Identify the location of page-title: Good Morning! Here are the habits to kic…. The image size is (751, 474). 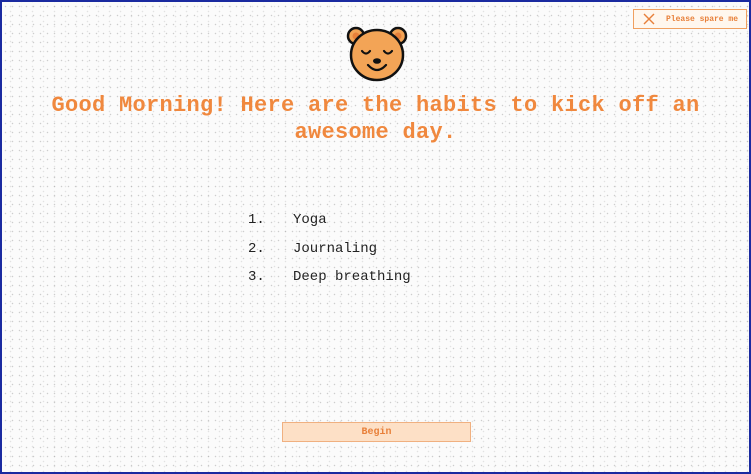
(375, 119).